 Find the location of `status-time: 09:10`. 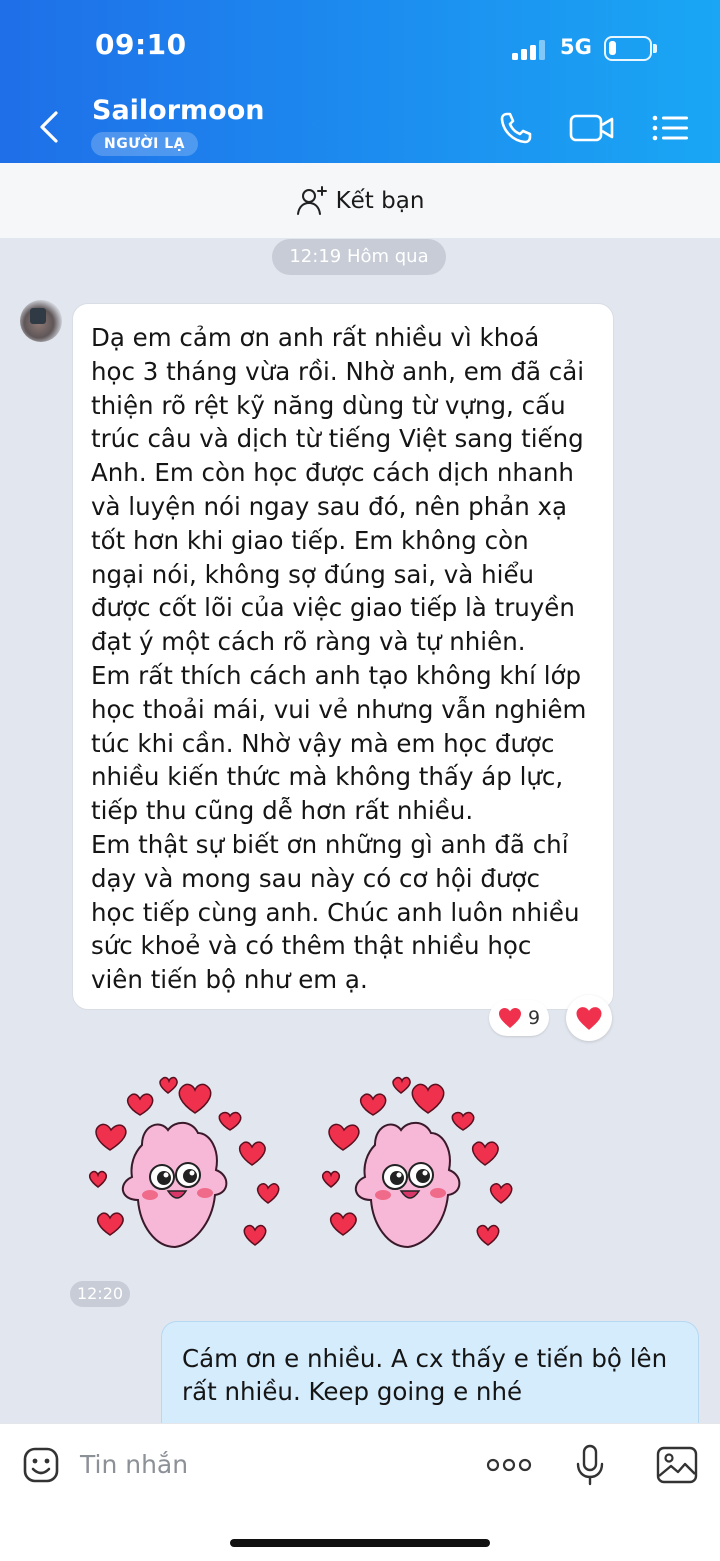

status-time: 09:10 is located at coordinates (141, 44).